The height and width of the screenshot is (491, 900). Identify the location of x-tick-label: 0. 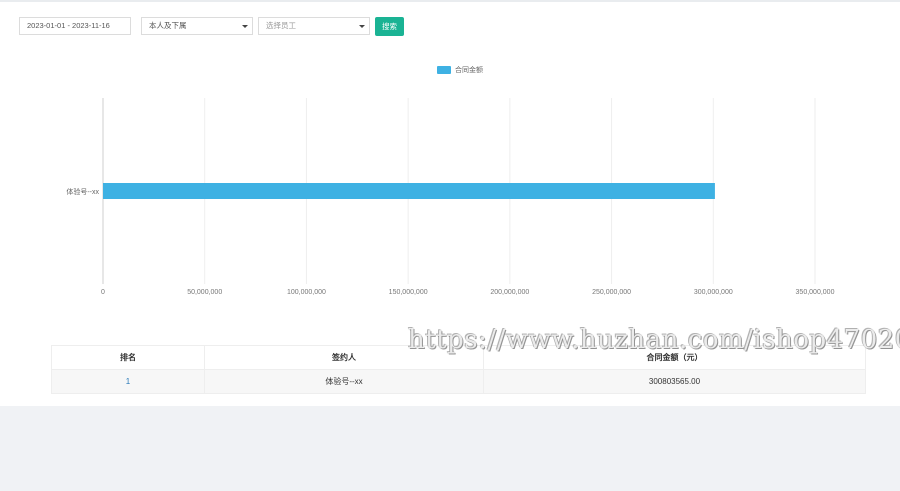
(103, 292).